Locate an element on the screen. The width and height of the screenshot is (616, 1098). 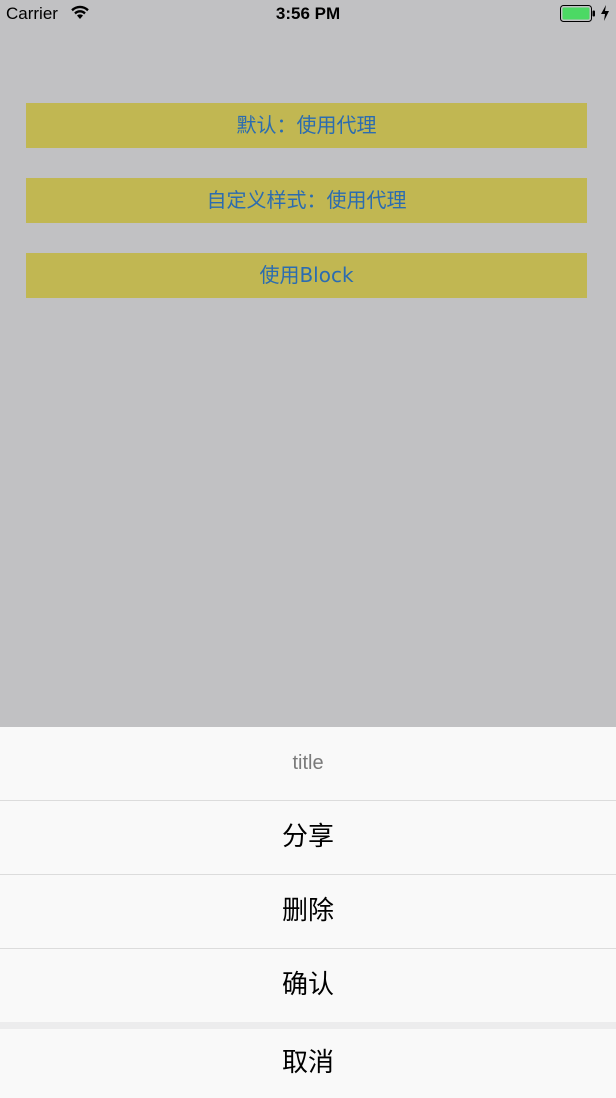
battery-icon is located at coordinates (577, 13).